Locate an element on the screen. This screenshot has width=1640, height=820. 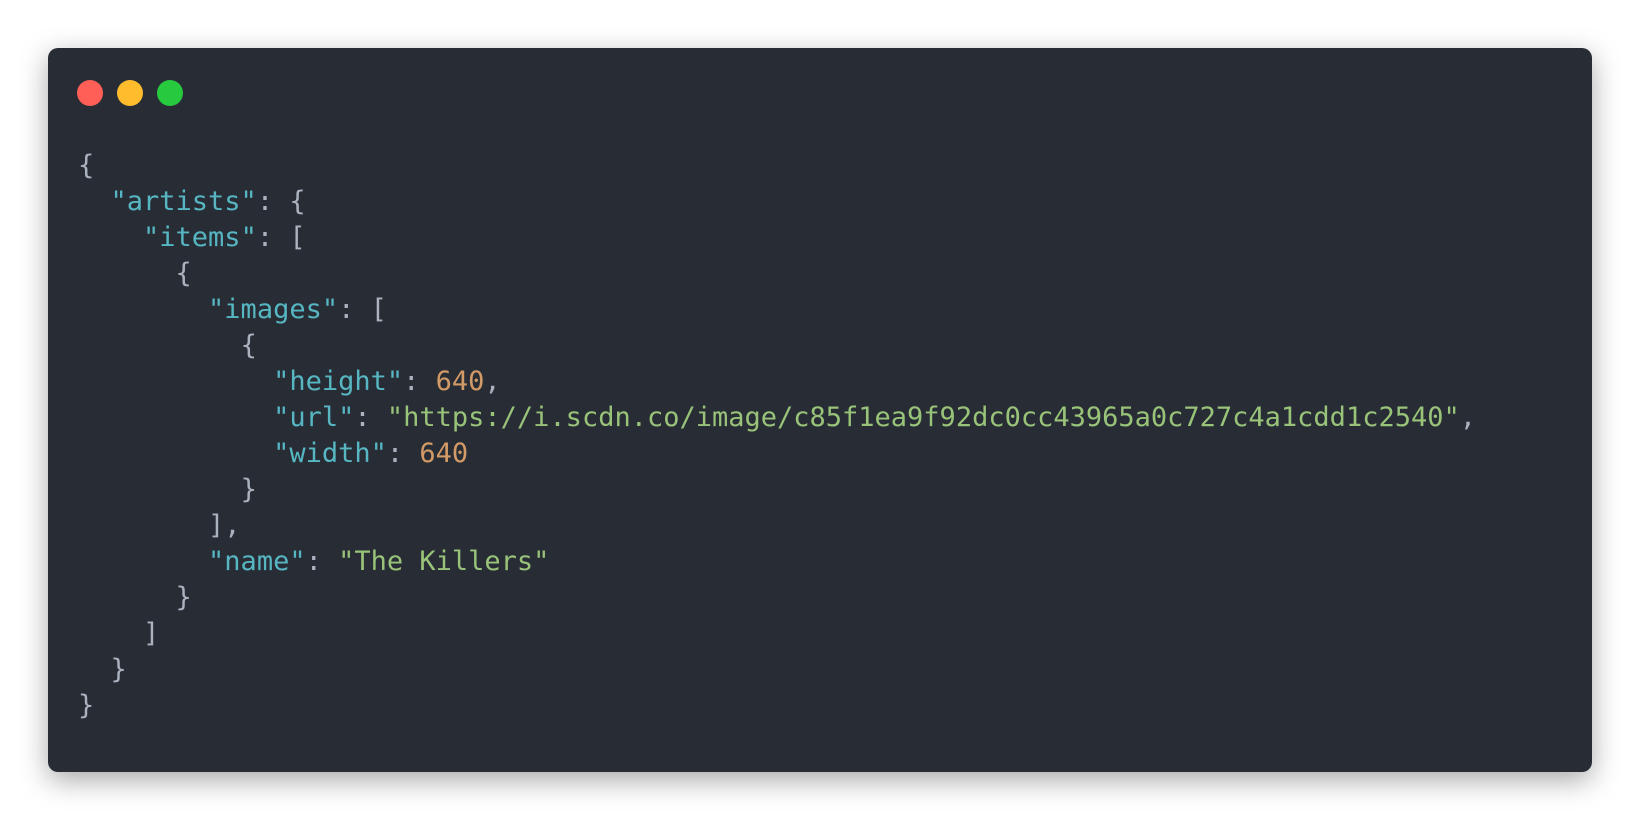
code-line: "height": 640, is located at coordinates (777, 382).